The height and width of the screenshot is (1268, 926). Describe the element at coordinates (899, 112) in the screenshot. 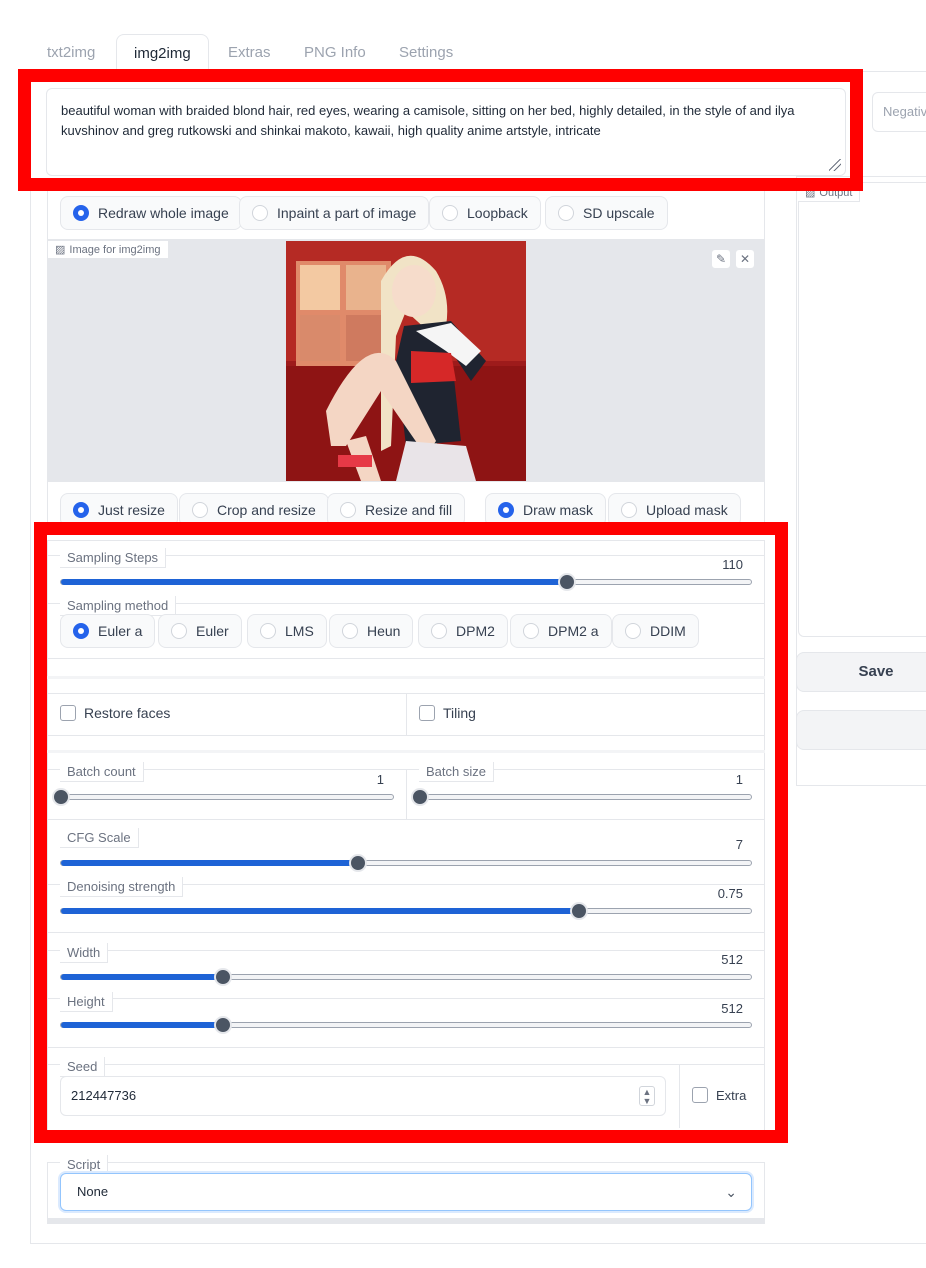

I see `negative-prompt-input: Negative` at that location.